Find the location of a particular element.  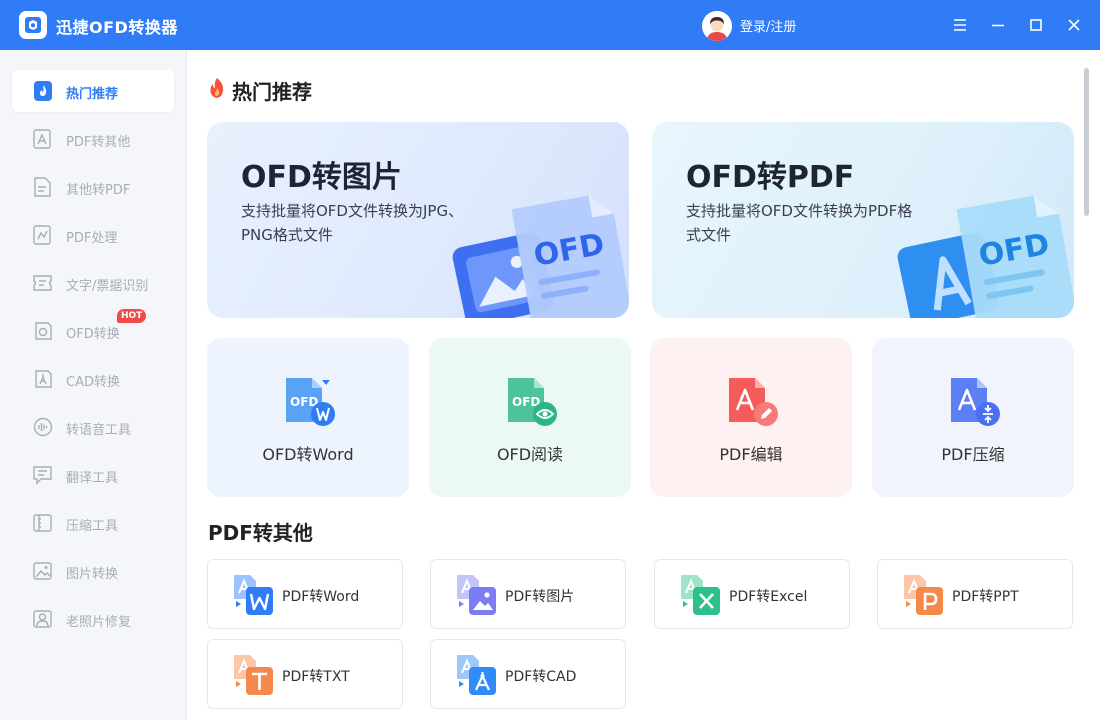

conv-card-pdf-to-excel: PDF转Excel is located at coordinates (752, 594).